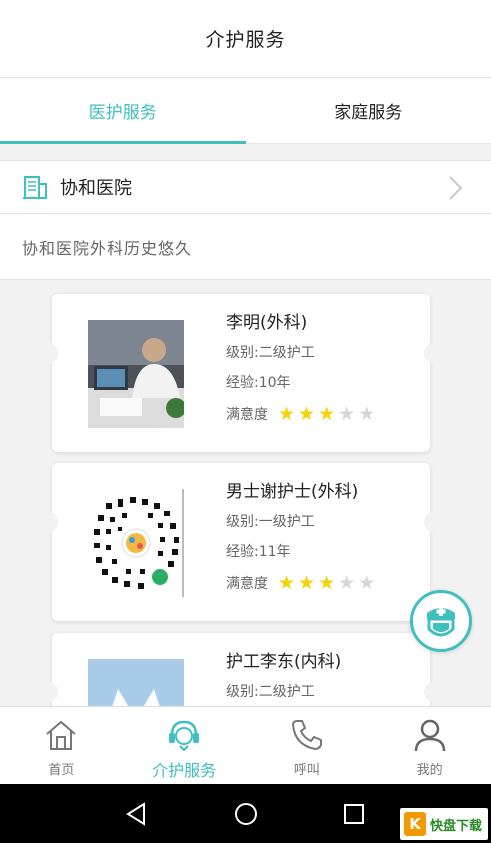  Describe the element at coordinates (246, 814) in the screenshot. I see `home-circle-icon` at that location.